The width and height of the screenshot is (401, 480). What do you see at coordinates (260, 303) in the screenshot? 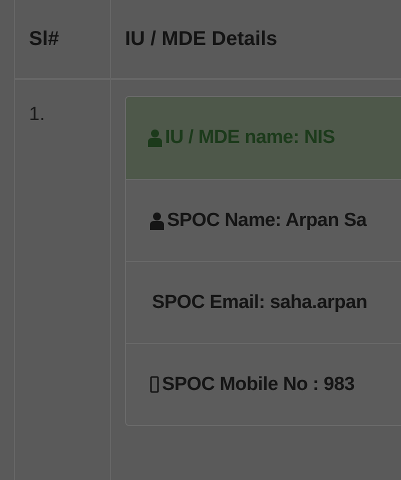
I see `detail-text: SPOC Email: saha.arpan` at bounding box center [260, 303].